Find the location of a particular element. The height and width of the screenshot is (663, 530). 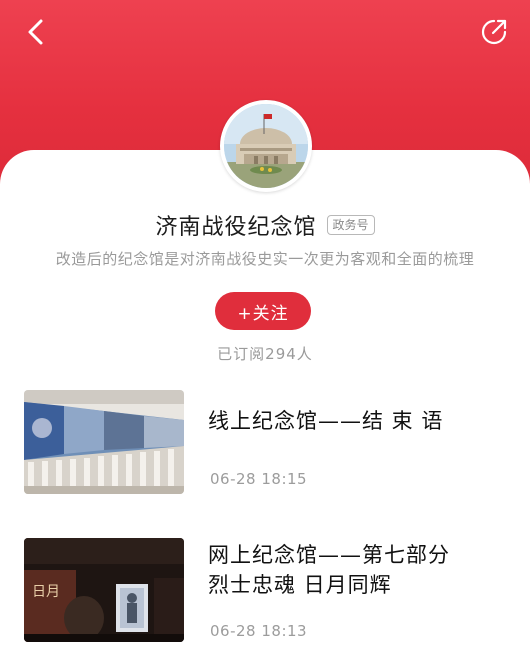

share-button is located at coordinates (494, 32).